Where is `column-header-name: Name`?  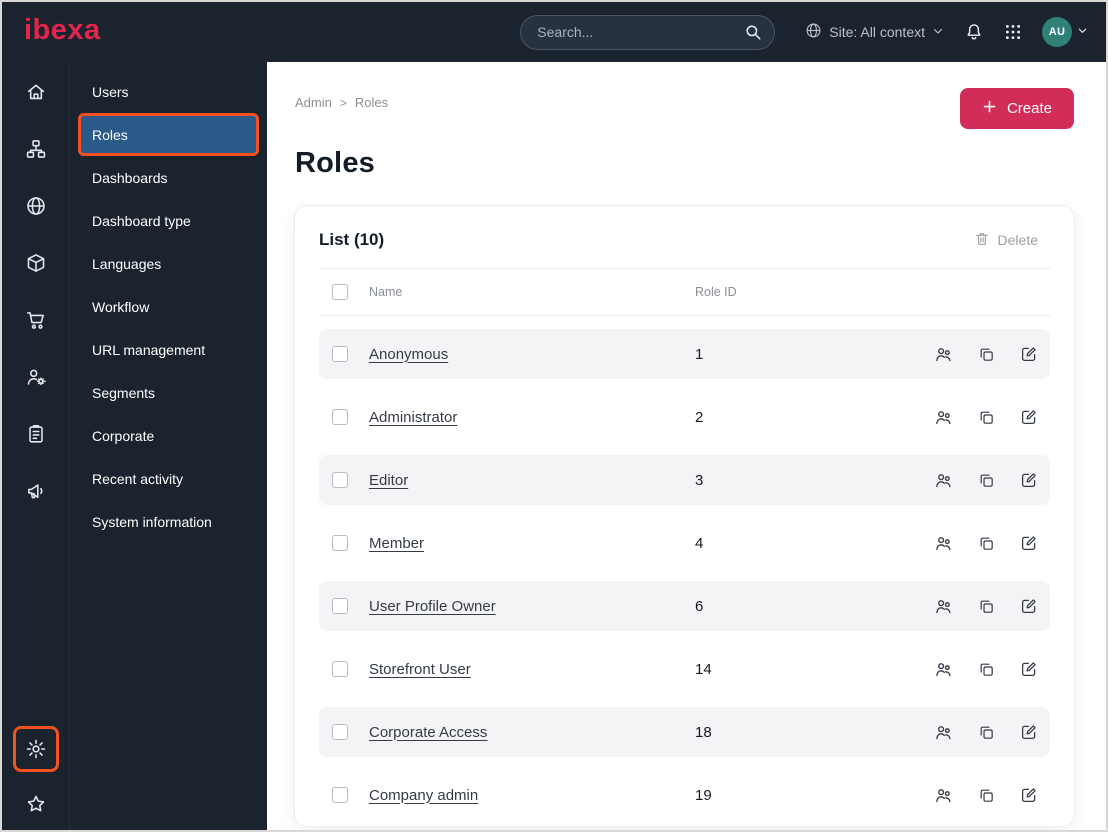
column-header-name: Name is located at coordinates (386, 292).